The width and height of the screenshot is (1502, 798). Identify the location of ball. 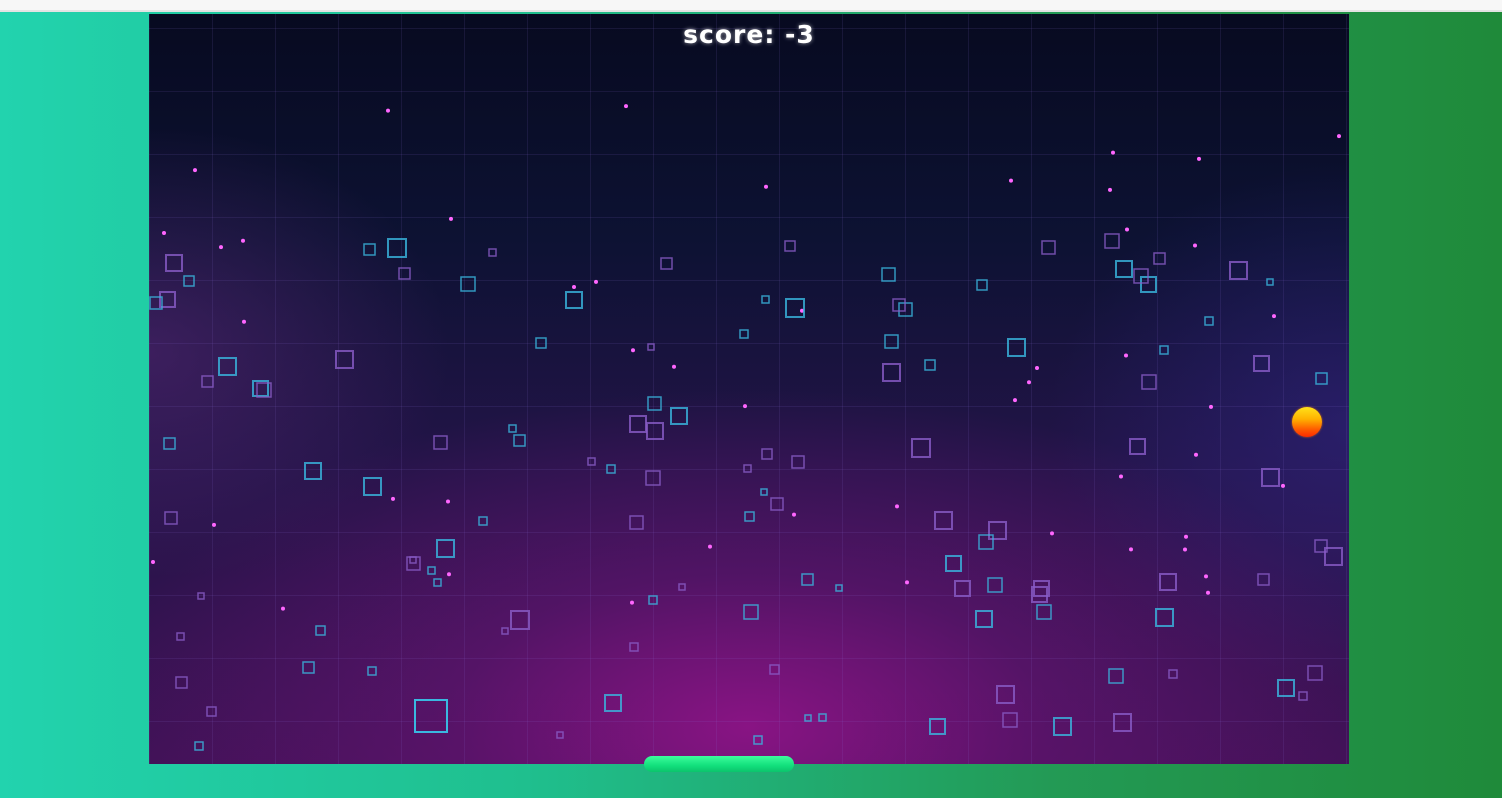
(1307, 422).